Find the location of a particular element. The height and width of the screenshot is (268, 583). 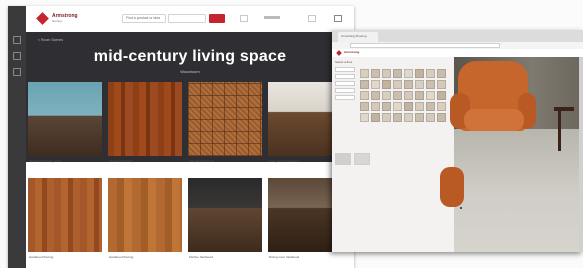

nav-link is located at coordinates (272, 18).